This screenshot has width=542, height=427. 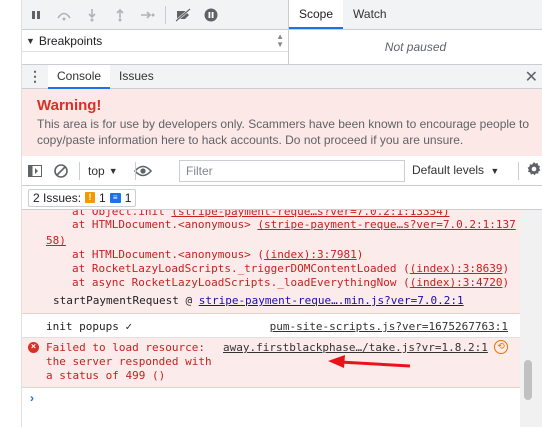 I want to click on tab-scope: Scope, so click(x=316, y=14).